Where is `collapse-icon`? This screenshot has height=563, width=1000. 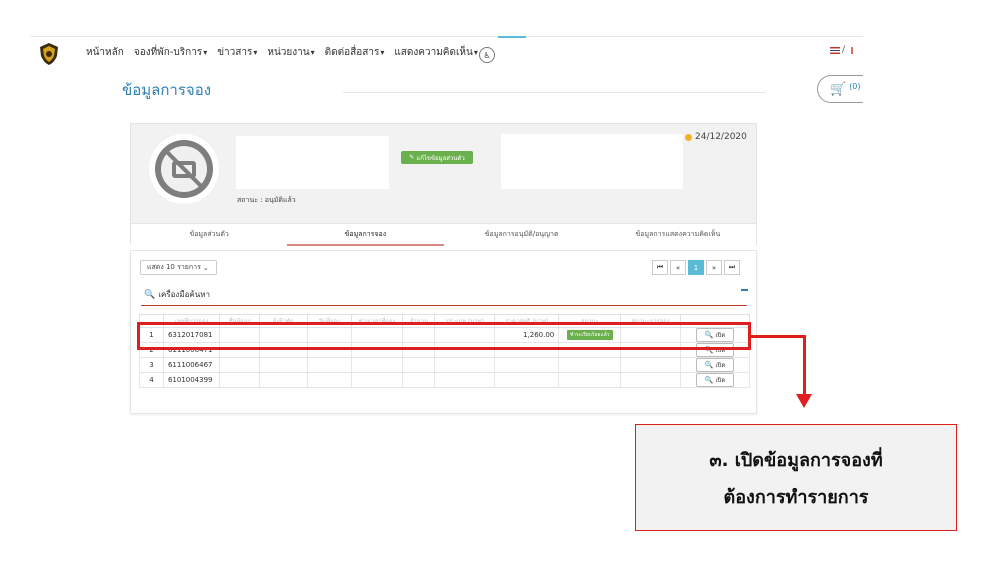 collapse-icon is located at coordinates (744, 290).